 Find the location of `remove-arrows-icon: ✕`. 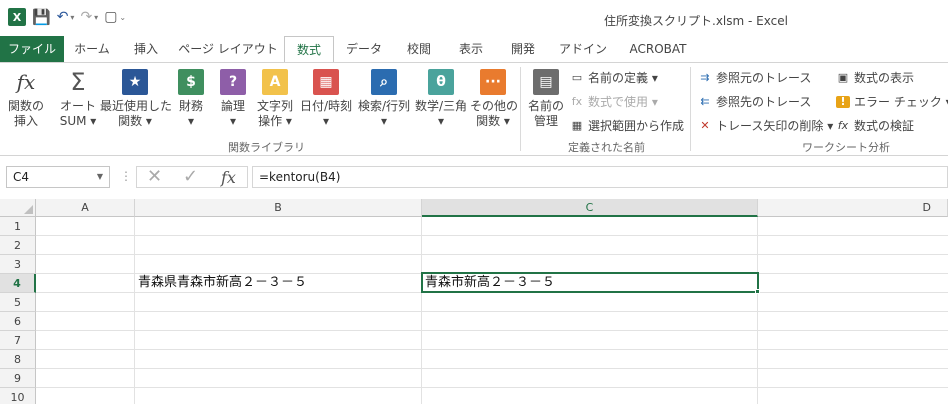

remove-arrows-icon: ✕ is located at coordinates (705, 125).